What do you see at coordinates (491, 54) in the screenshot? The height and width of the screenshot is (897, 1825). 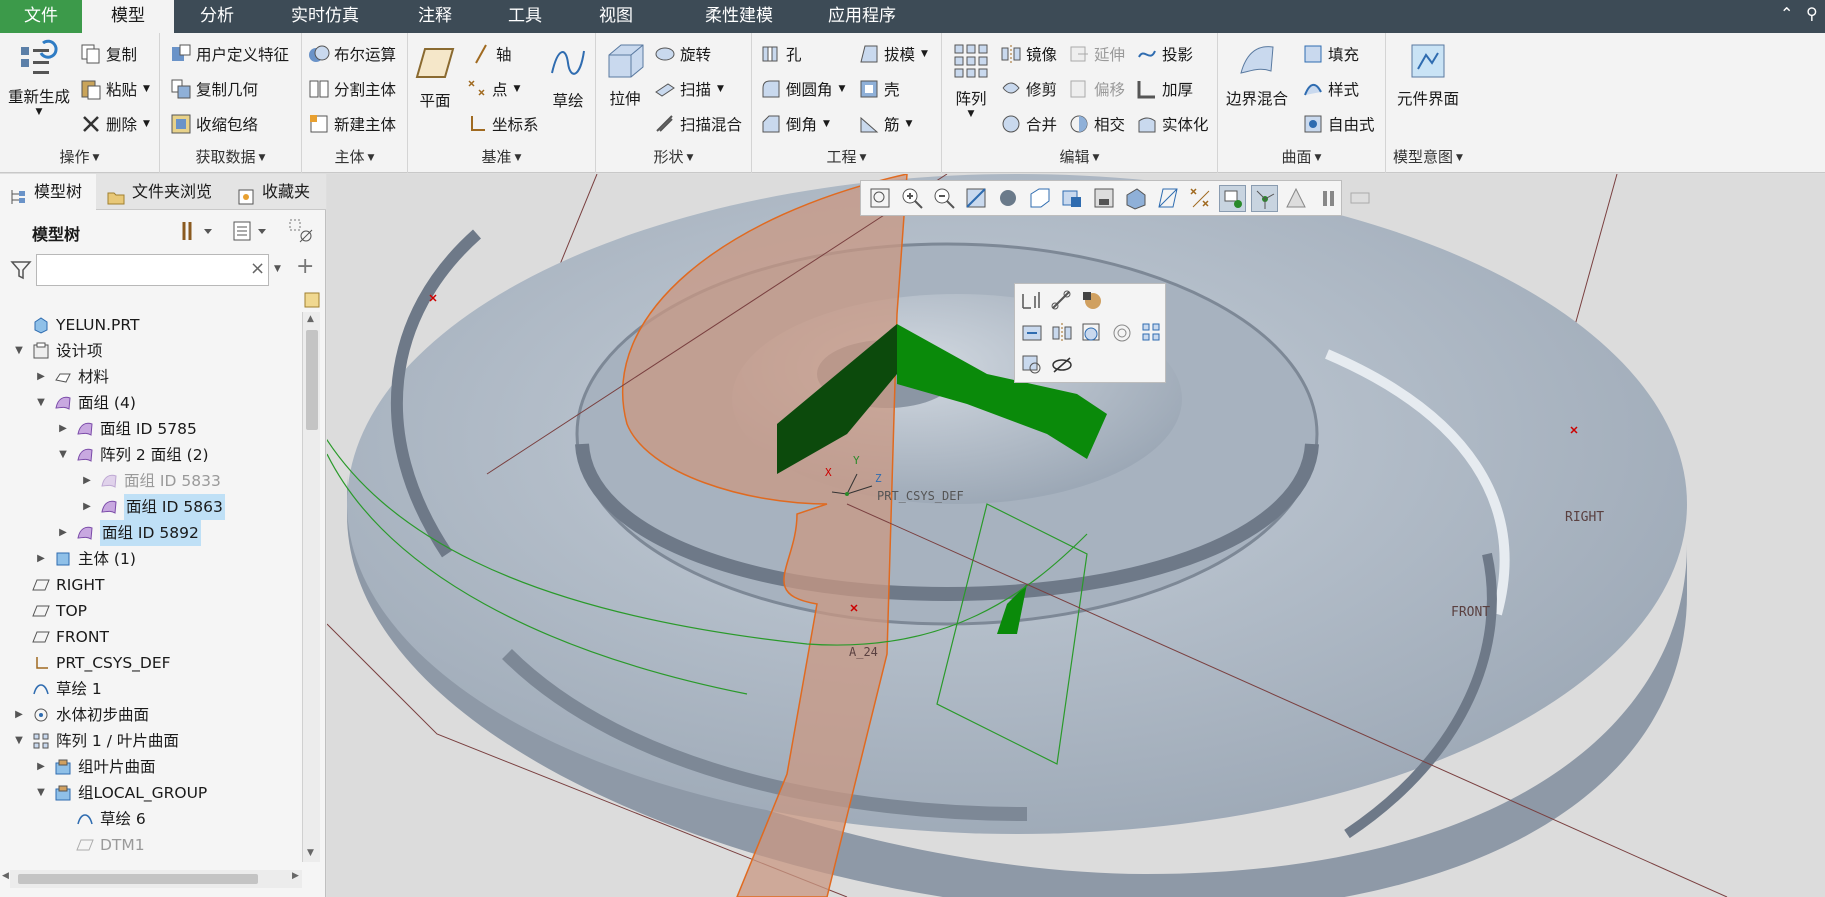 I see `datum-axis-button: 轴` at bounding box center [491, 54].